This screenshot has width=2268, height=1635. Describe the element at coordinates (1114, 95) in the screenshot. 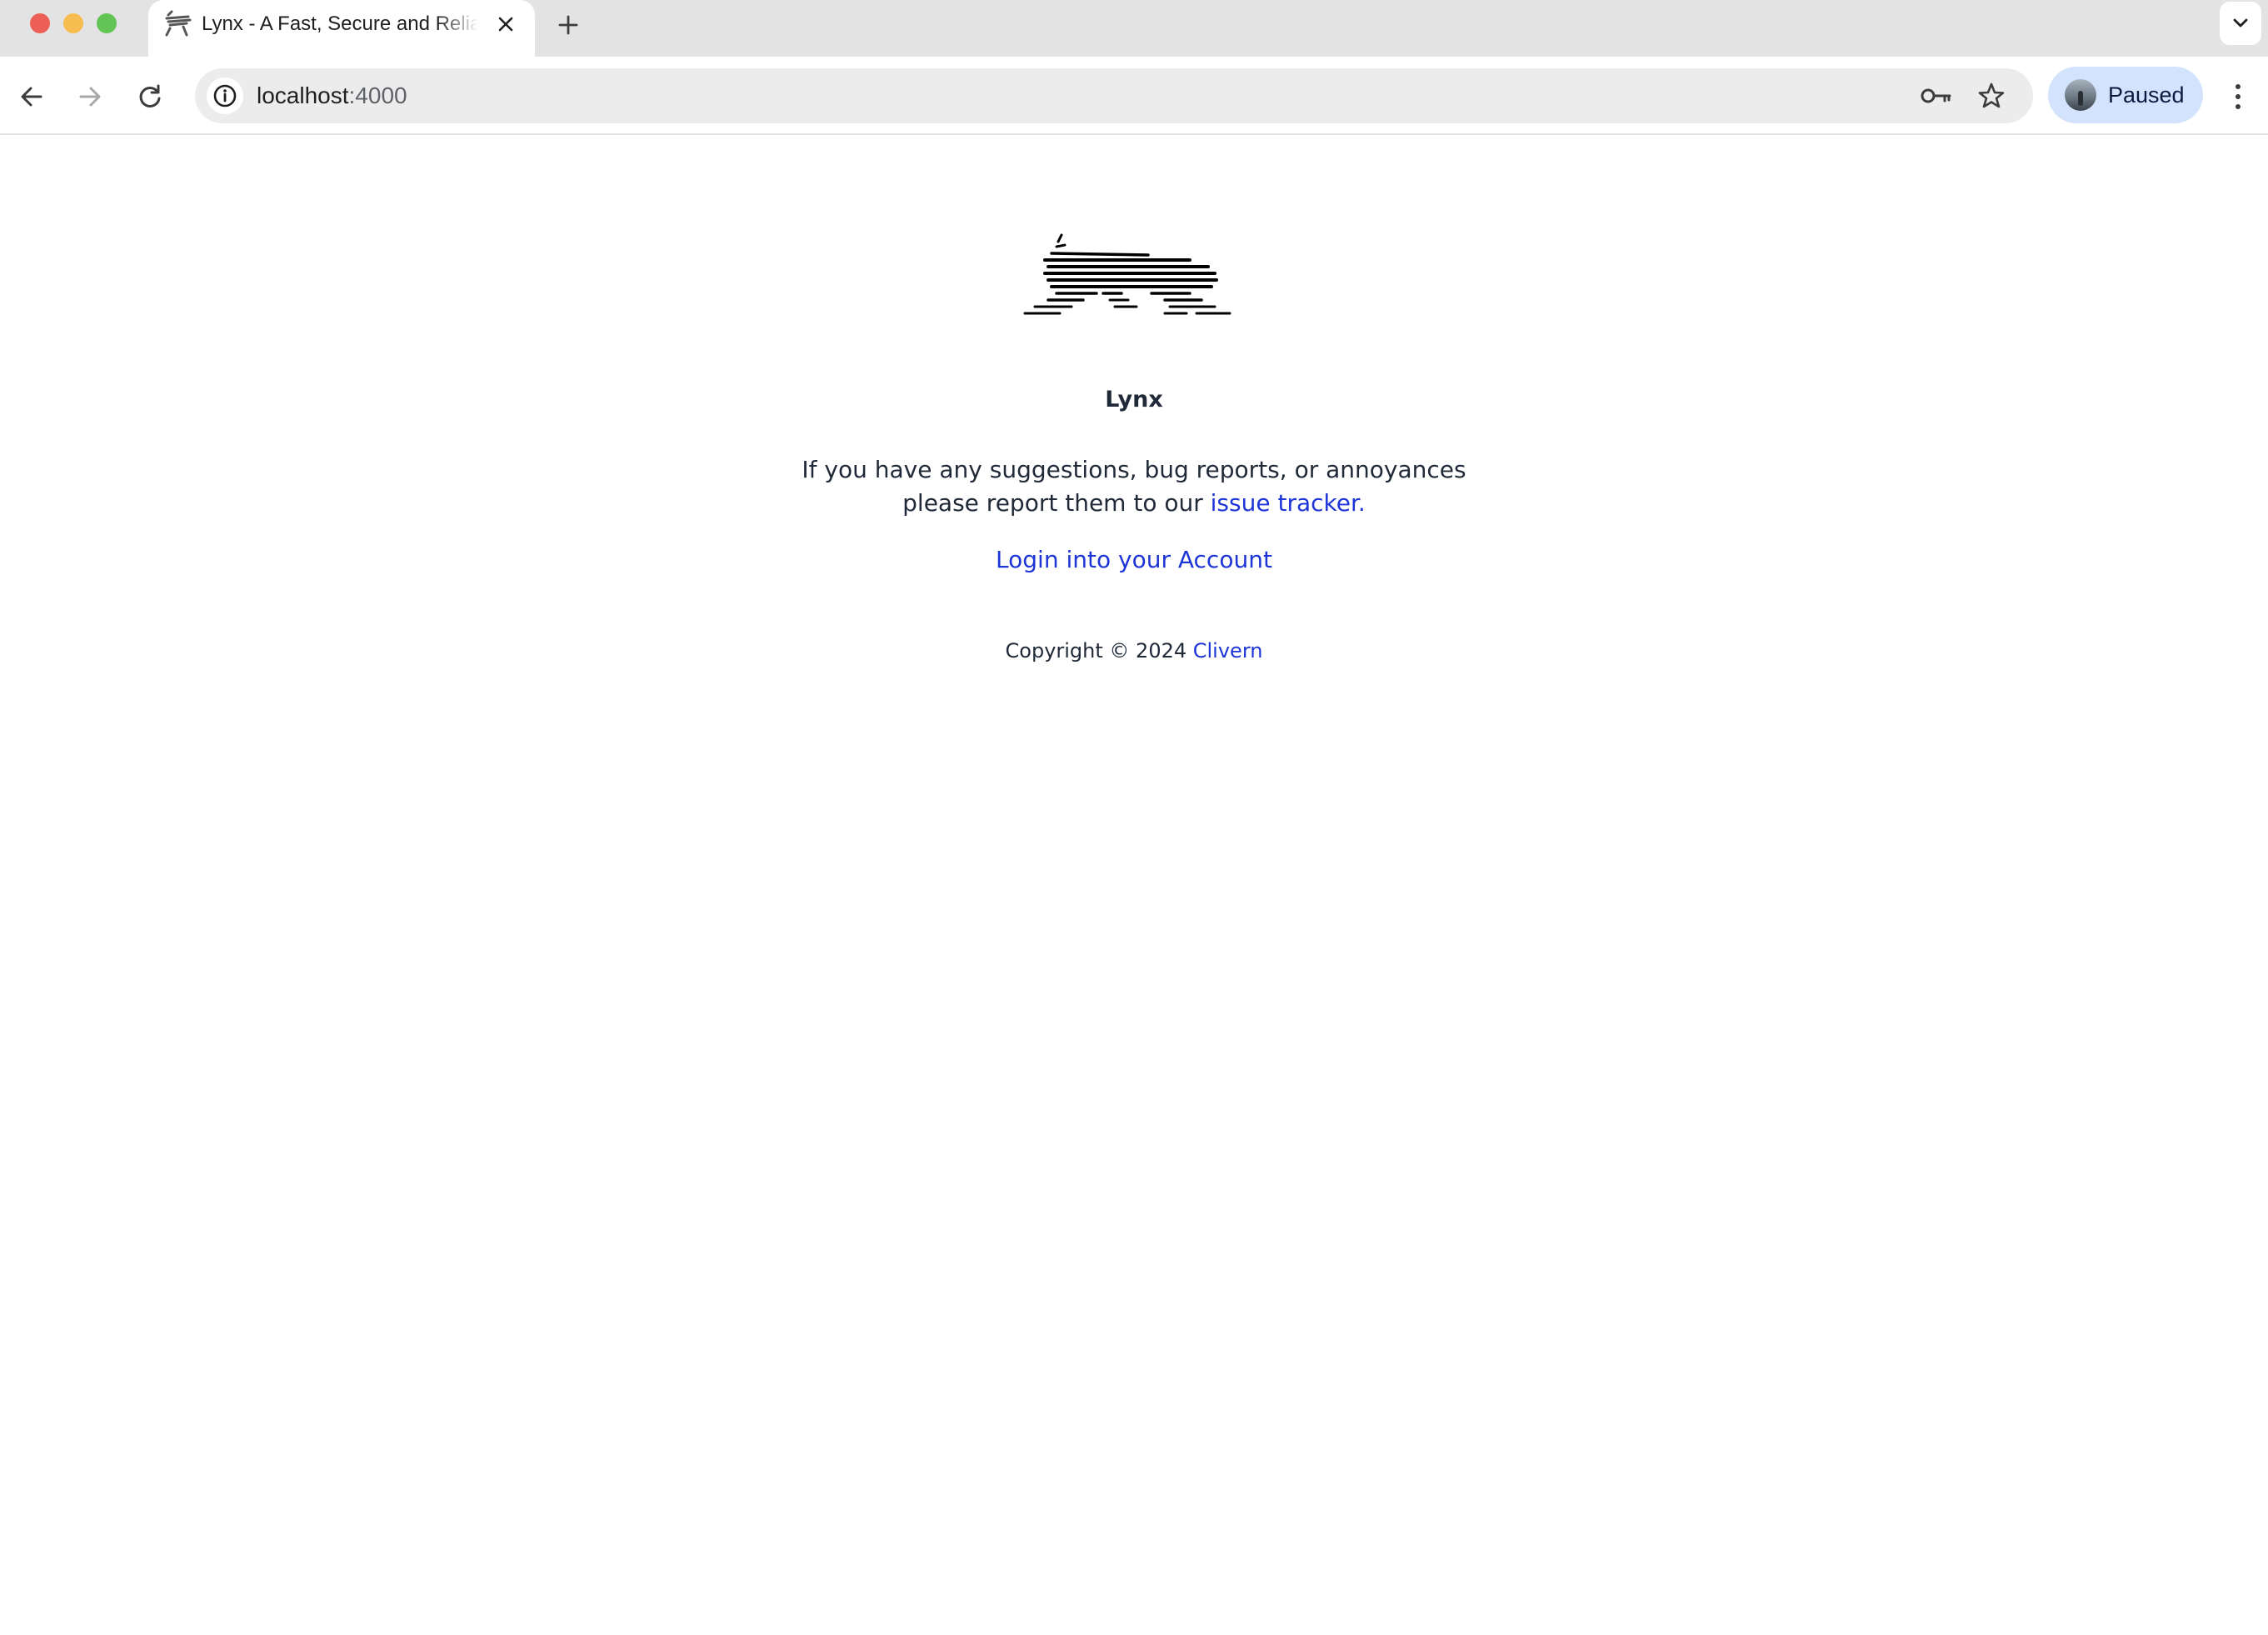

I see `address-bar: localhost:4000` at that location.